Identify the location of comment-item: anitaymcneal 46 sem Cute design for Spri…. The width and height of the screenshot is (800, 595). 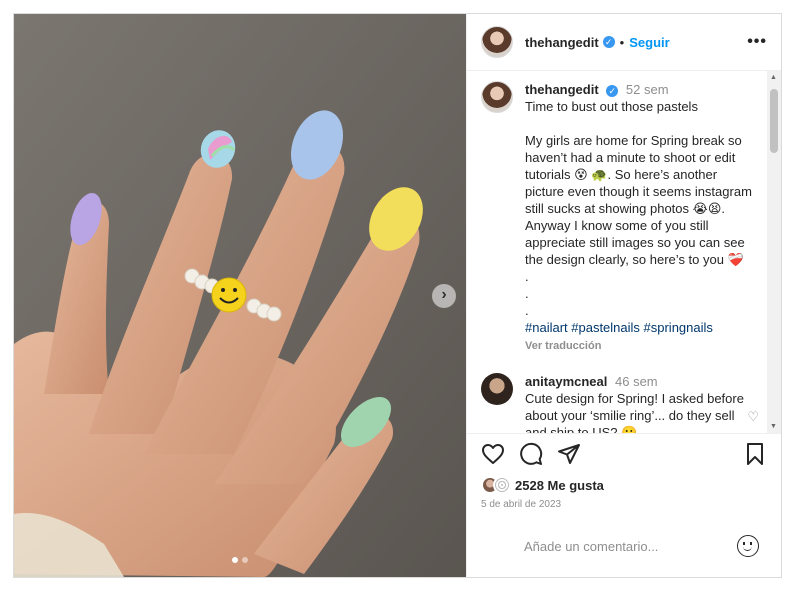
(620, 403).